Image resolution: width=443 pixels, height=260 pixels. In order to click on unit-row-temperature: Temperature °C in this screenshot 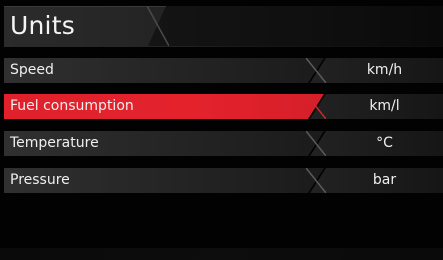, I will do `click(223, 143)`.